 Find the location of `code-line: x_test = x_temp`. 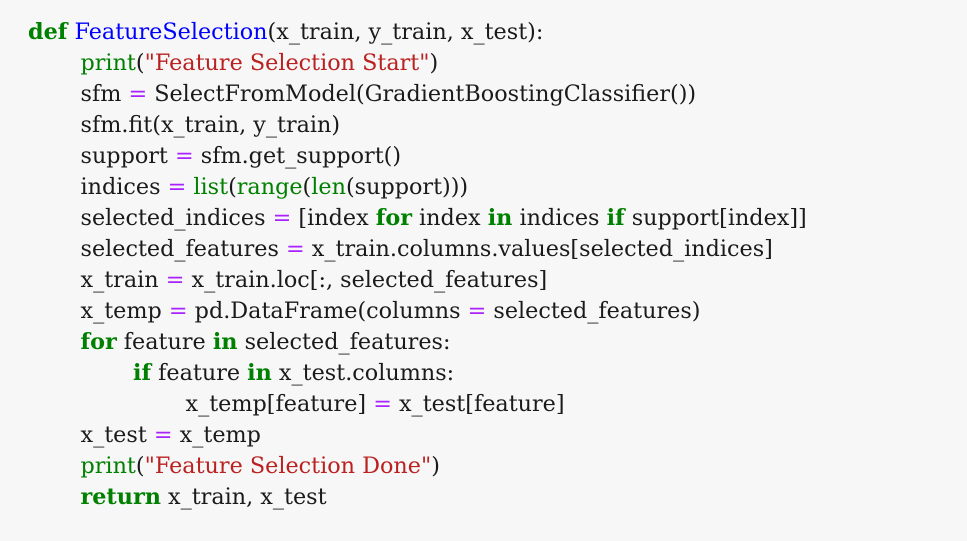

code-line: x_test = x_temp is located at coordinates (171, 435).